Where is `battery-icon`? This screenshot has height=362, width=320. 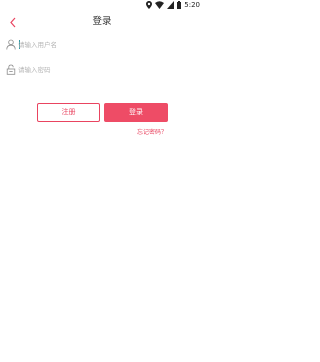 battery-icon is located at coordinates (179, 5).